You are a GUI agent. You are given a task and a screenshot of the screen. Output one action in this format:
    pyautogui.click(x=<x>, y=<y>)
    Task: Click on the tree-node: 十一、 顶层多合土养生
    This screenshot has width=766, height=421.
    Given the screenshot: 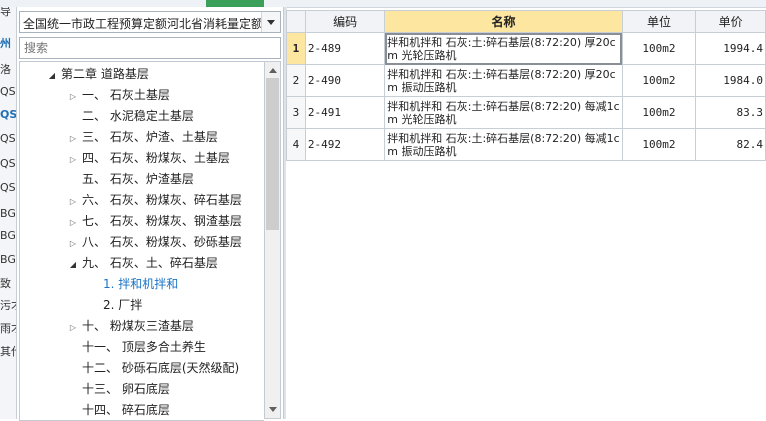 What is the action you would take?
    pyautogui.click(x=136, y=347)
    